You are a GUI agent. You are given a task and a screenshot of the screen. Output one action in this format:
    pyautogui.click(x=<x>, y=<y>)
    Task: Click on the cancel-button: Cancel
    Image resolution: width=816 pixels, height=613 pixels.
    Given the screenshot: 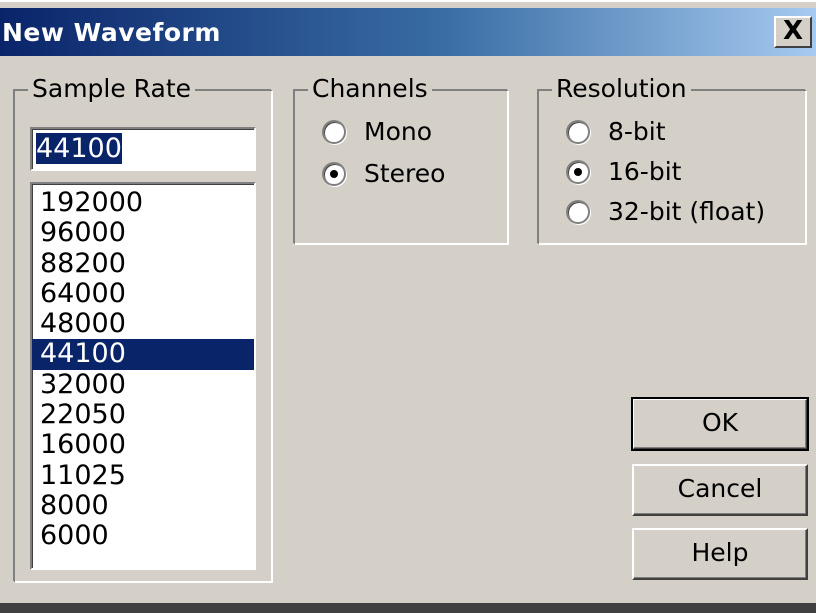 What is the action you would take?
    pyautogui.click(x=720, y=490)
    